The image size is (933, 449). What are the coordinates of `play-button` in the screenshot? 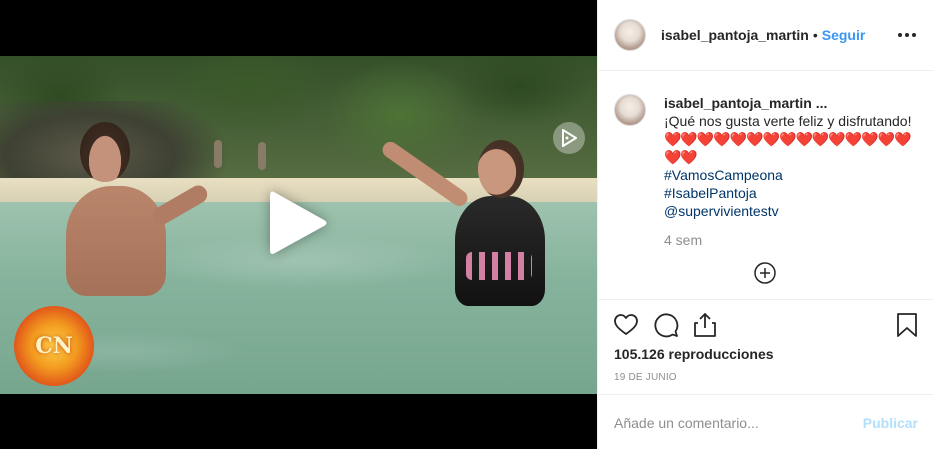 It's located at (298, 223).